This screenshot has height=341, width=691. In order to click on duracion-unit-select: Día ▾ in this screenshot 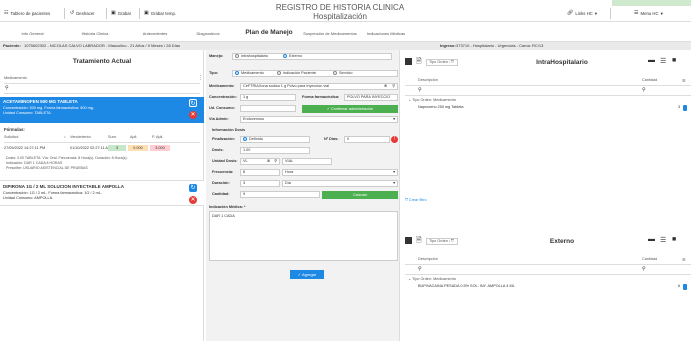, I will do `click(340, 183)`.